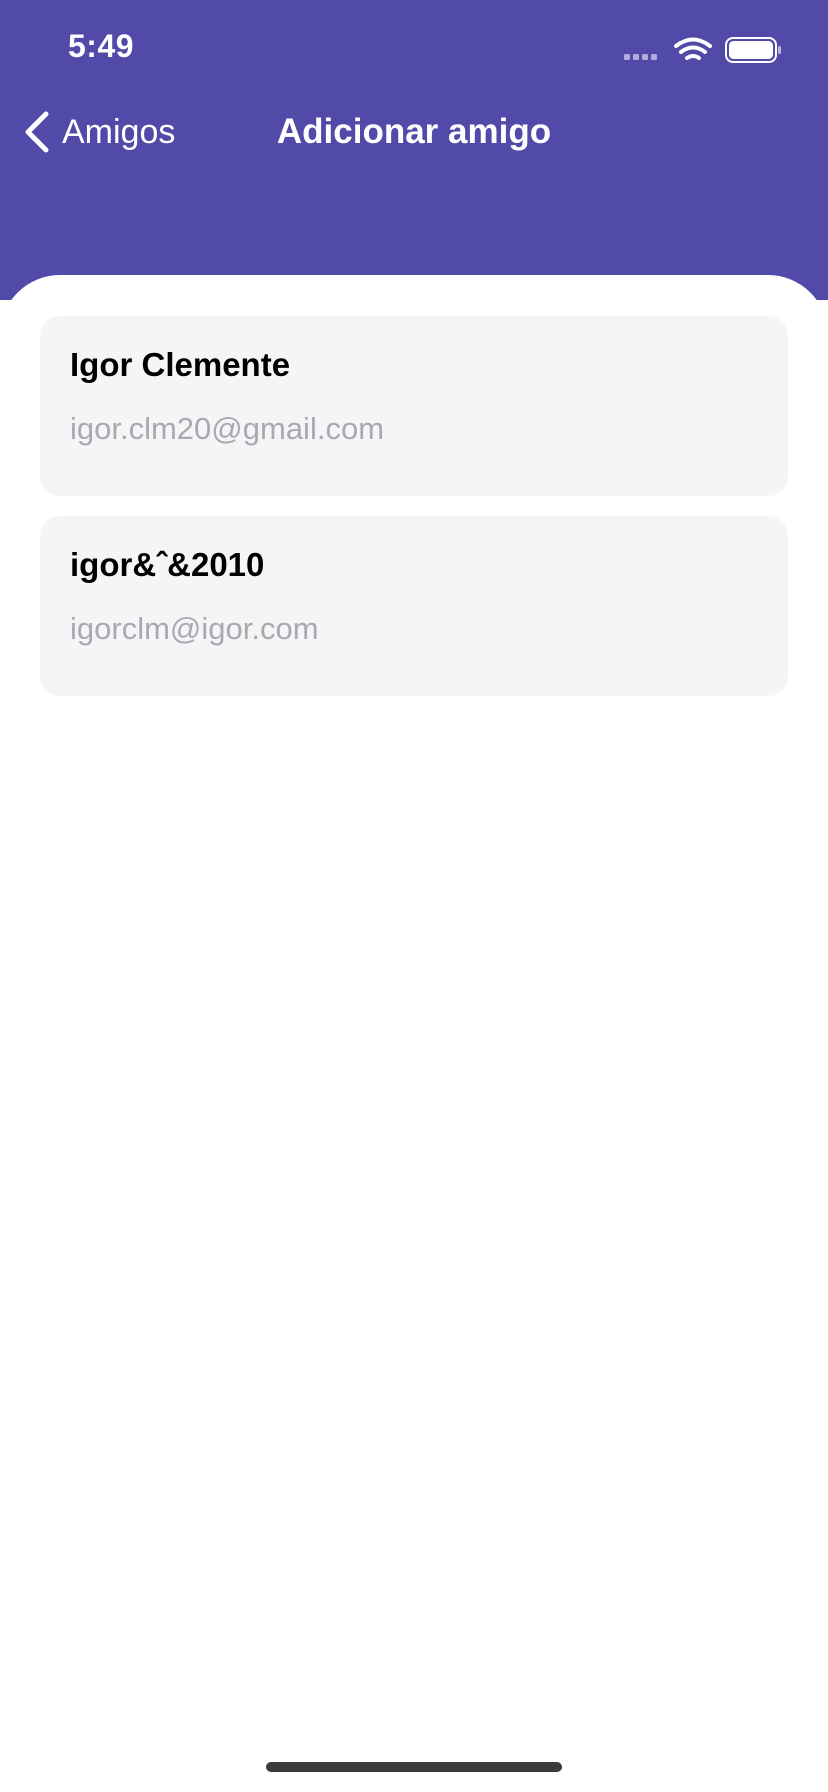 The height and width of the screenshot is (1792, 828). Describe the element at coordinates (167, 564) in the screenshot. I see `friend-name: igor&ˆ&2010` at that location.